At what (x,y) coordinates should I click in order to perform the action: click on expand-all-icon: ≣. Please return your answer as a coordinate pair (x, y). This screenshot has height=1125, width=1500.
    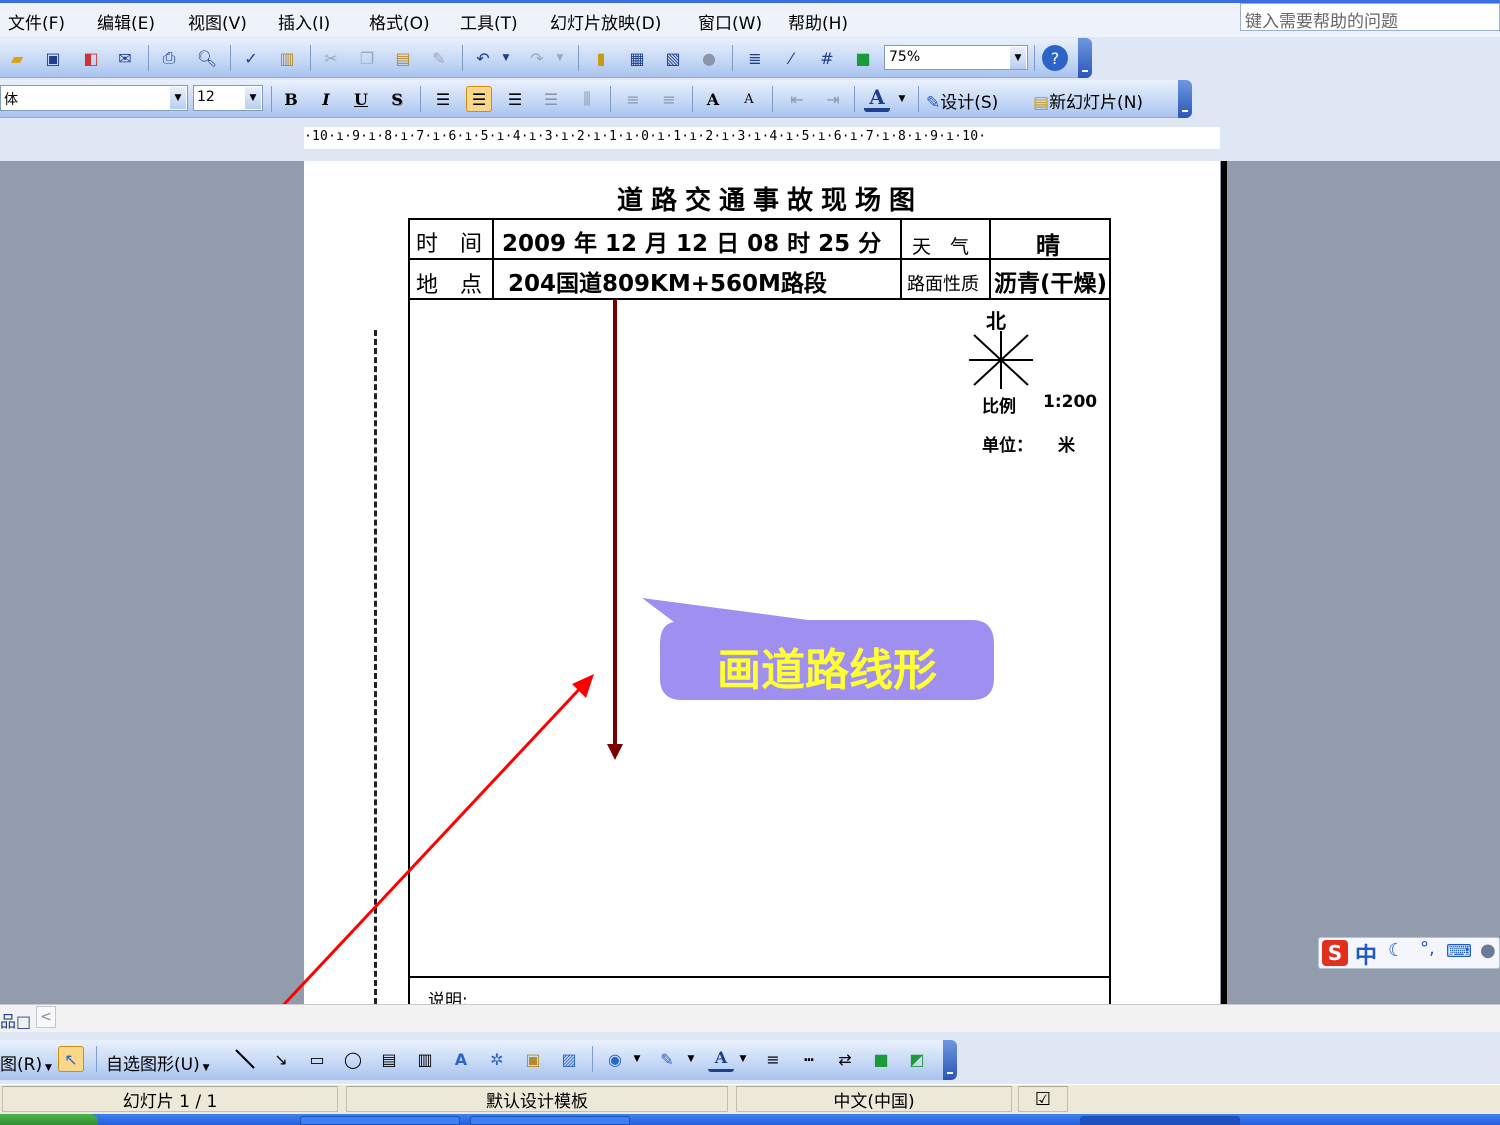
    Looking at the image, I should click on (755, 58).